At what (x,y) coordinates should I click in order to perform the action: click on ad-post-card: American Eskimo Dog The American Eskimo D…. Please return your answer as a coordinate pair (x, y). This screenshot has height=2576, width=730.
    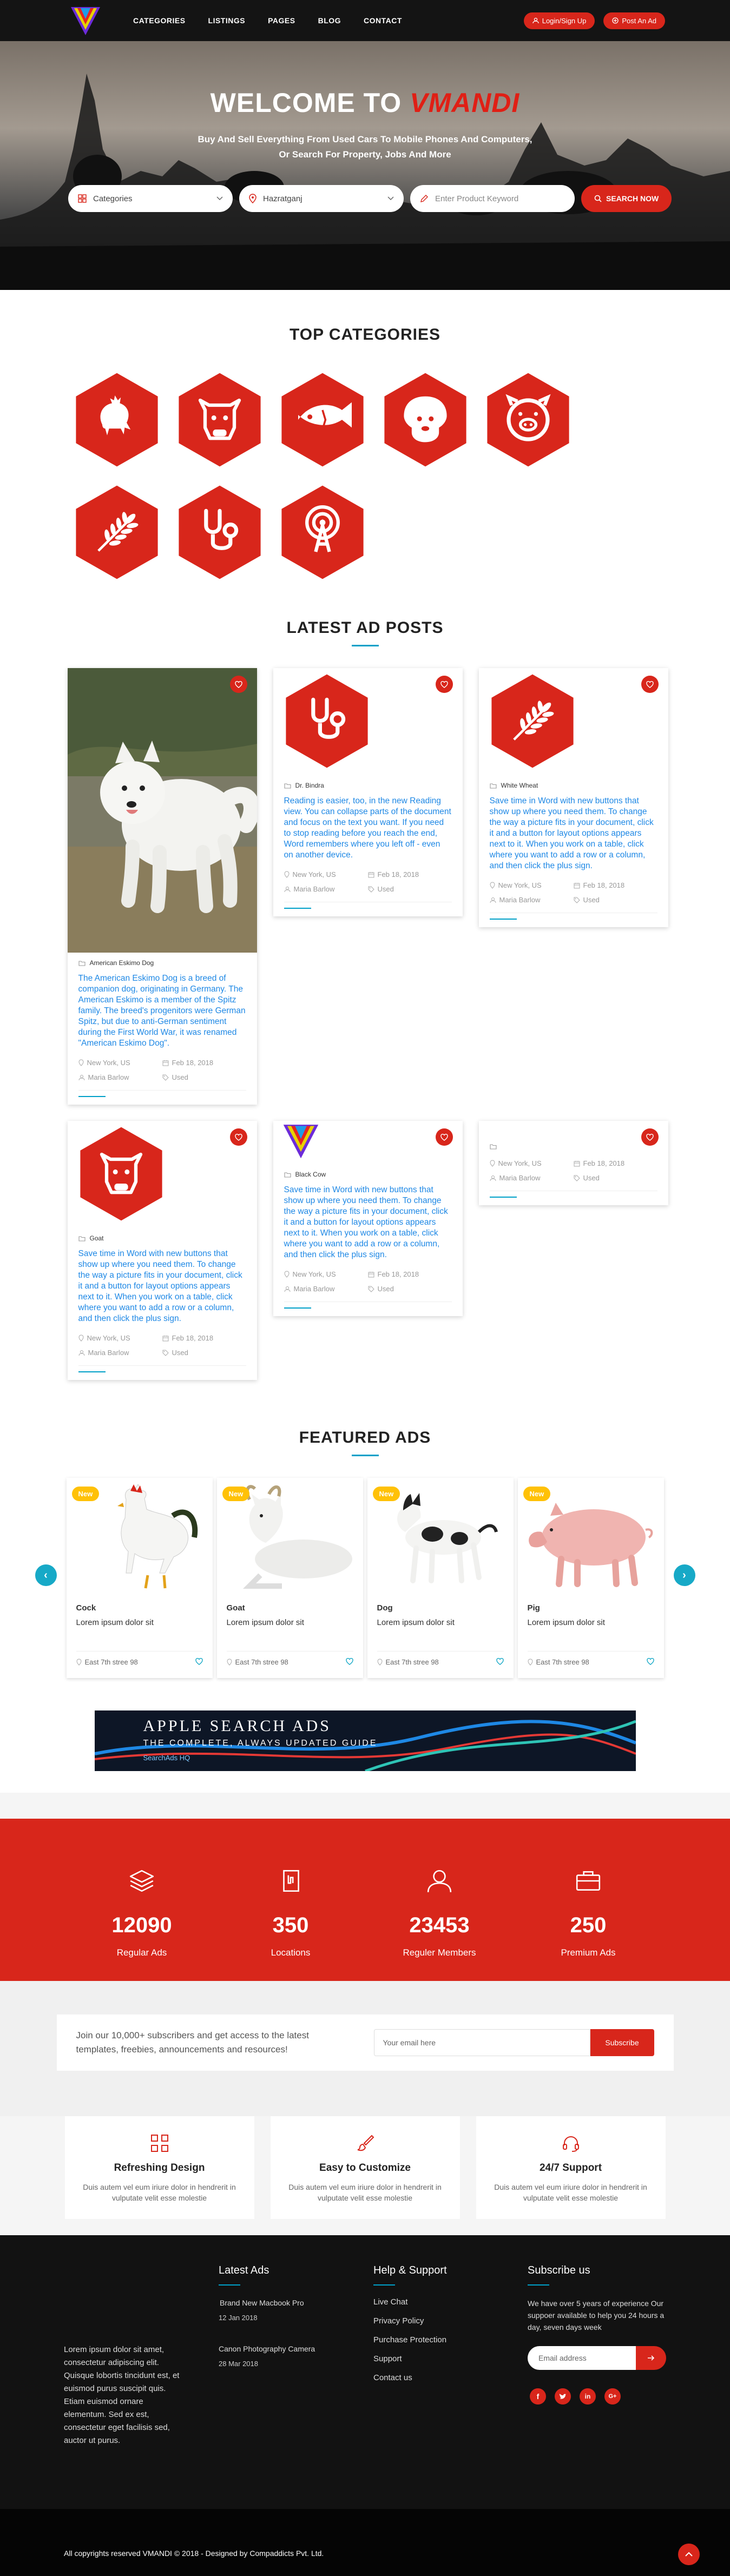
    Looking at the image, I should click on (162, 886).